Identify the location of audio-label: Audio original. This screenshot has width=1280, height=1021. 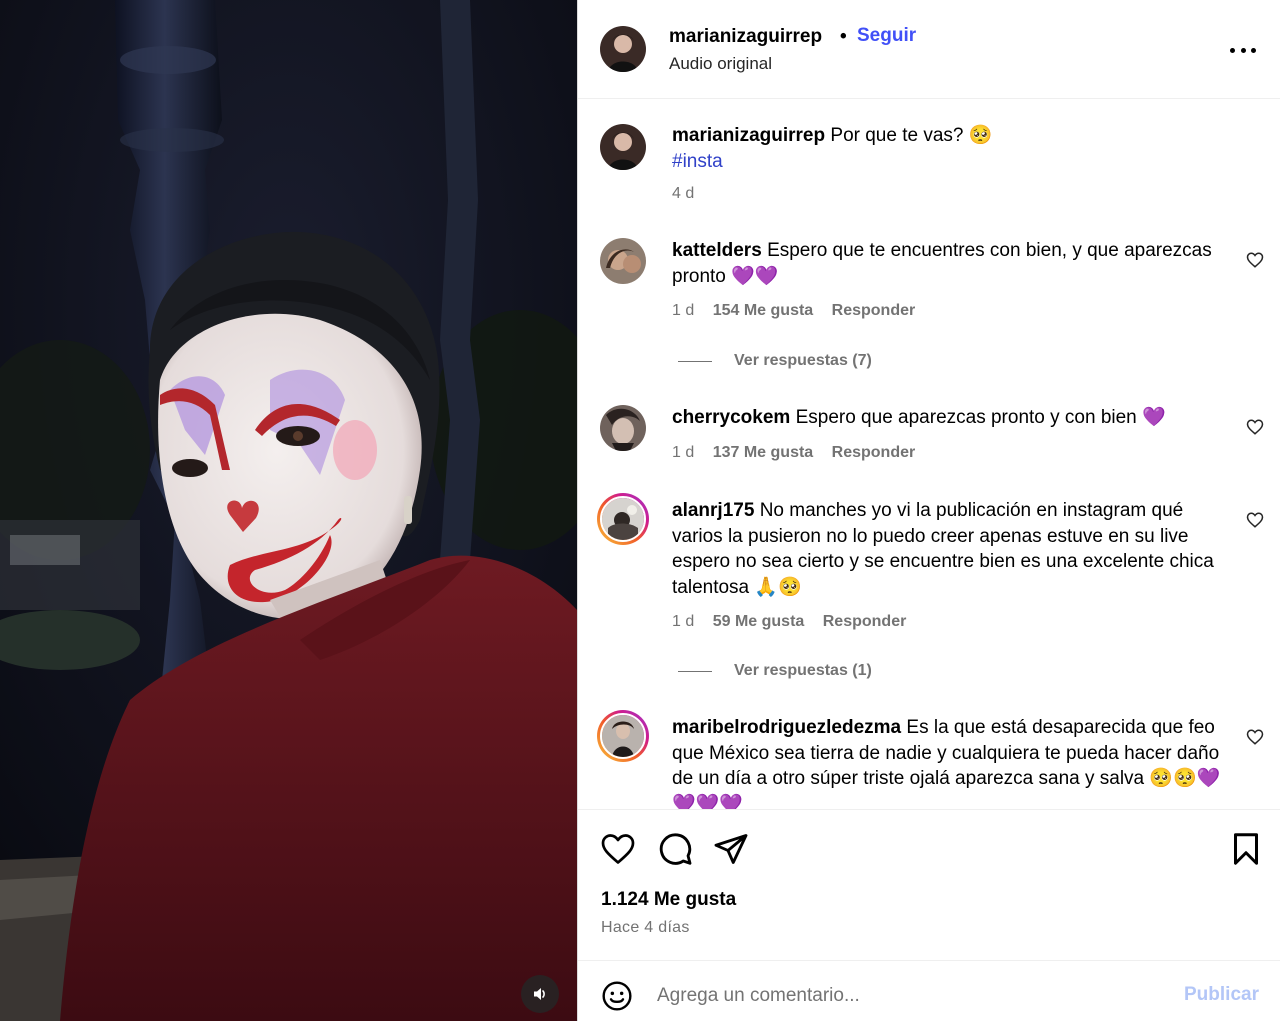
(720, 64).